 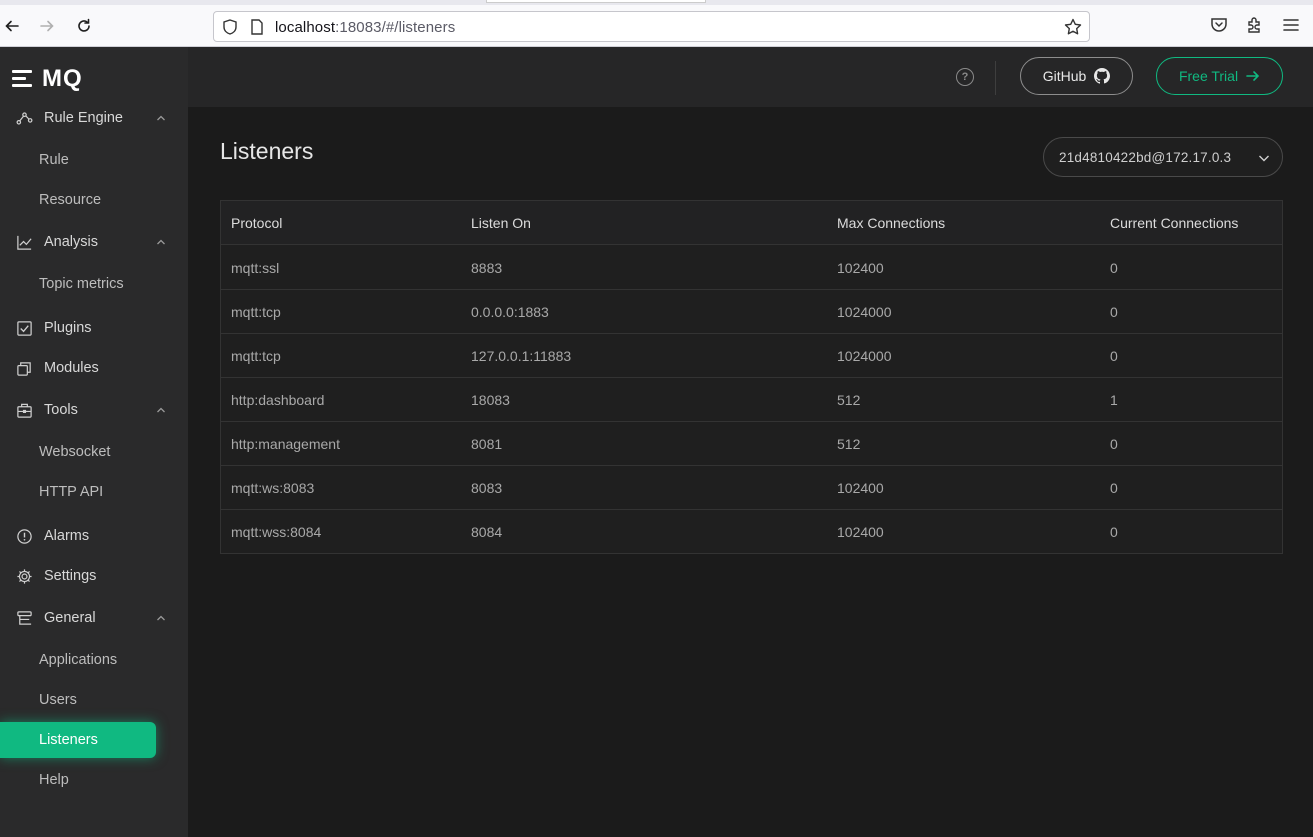 What do you see at coordinates (1102, 76) in the screenshot?
I see `github-icon` at bounding box center [1102, 76].